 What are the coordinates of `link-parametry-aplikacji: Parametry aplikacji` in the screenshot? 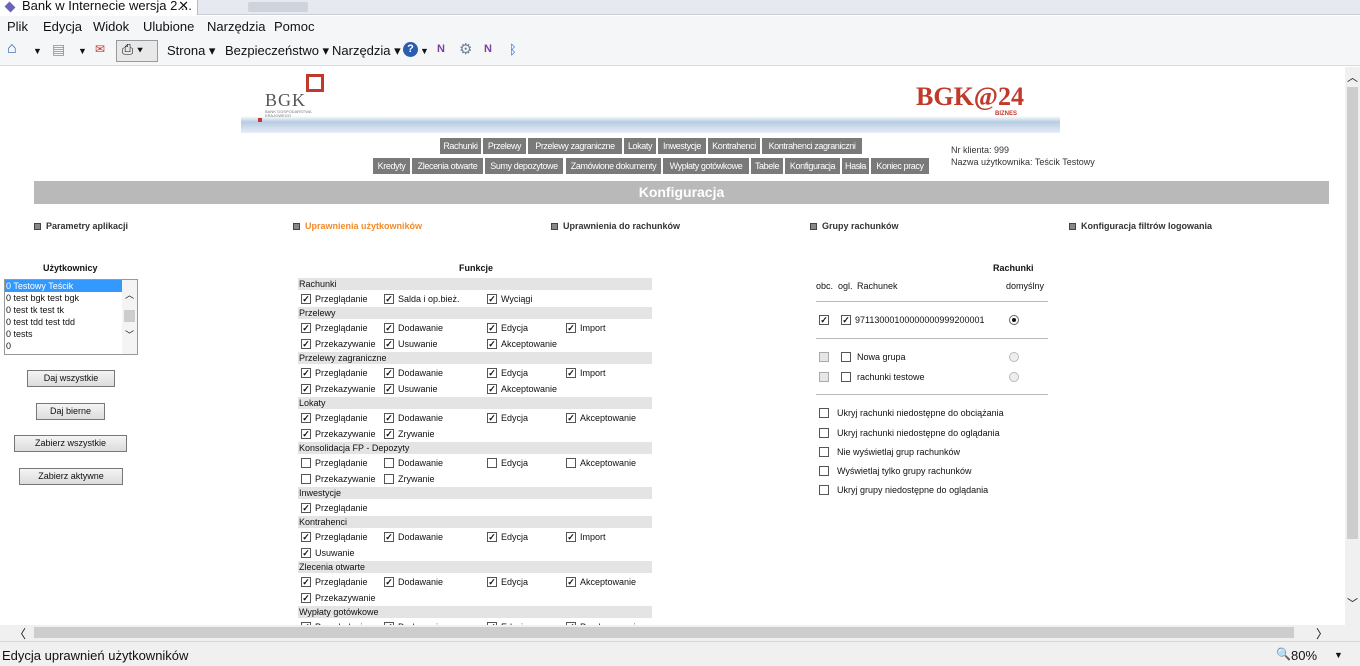 It's located at (81, 226).